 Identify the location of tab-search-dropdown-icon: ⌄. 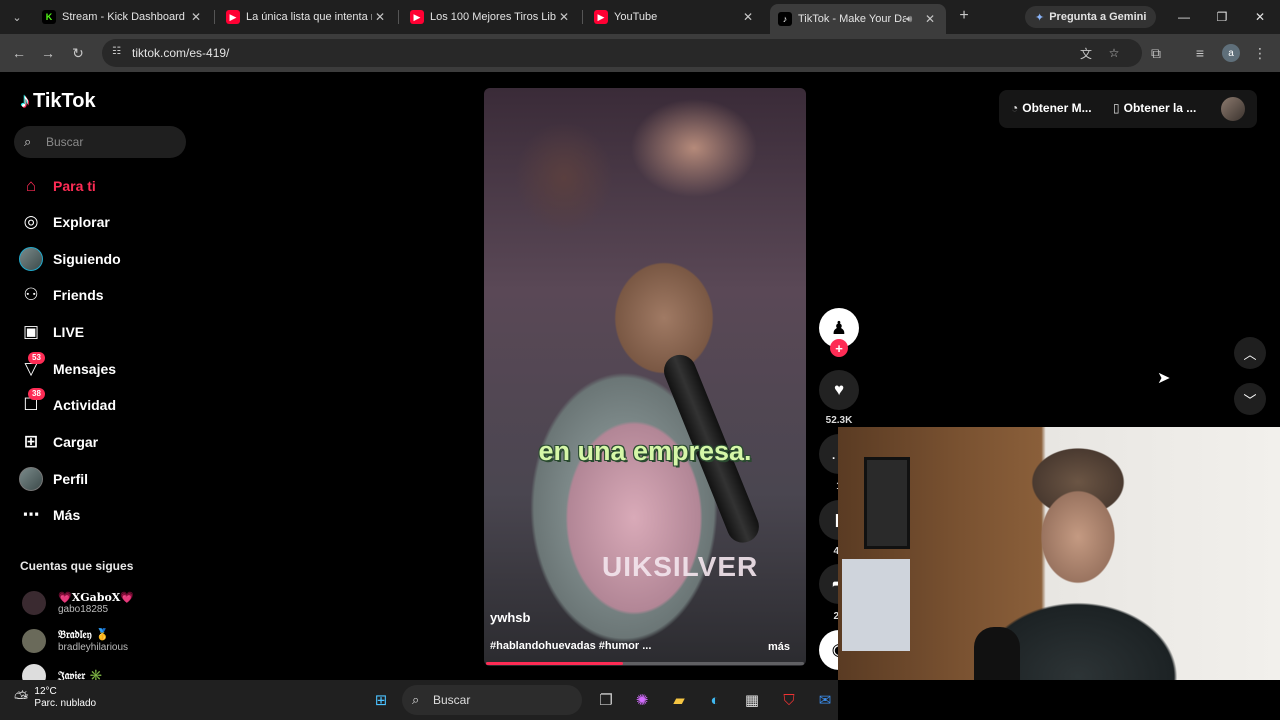
(17, 17).